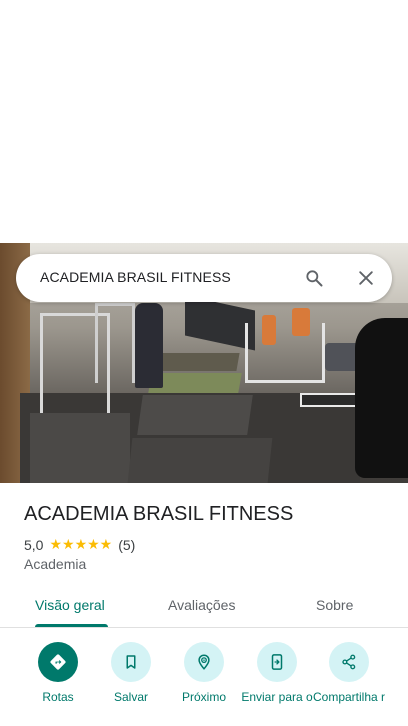 The height and width of the screenshot is (726, 408). Describe the element at coordinates (204, 662) in the screenshot. I see `nearby-icon` at that location.